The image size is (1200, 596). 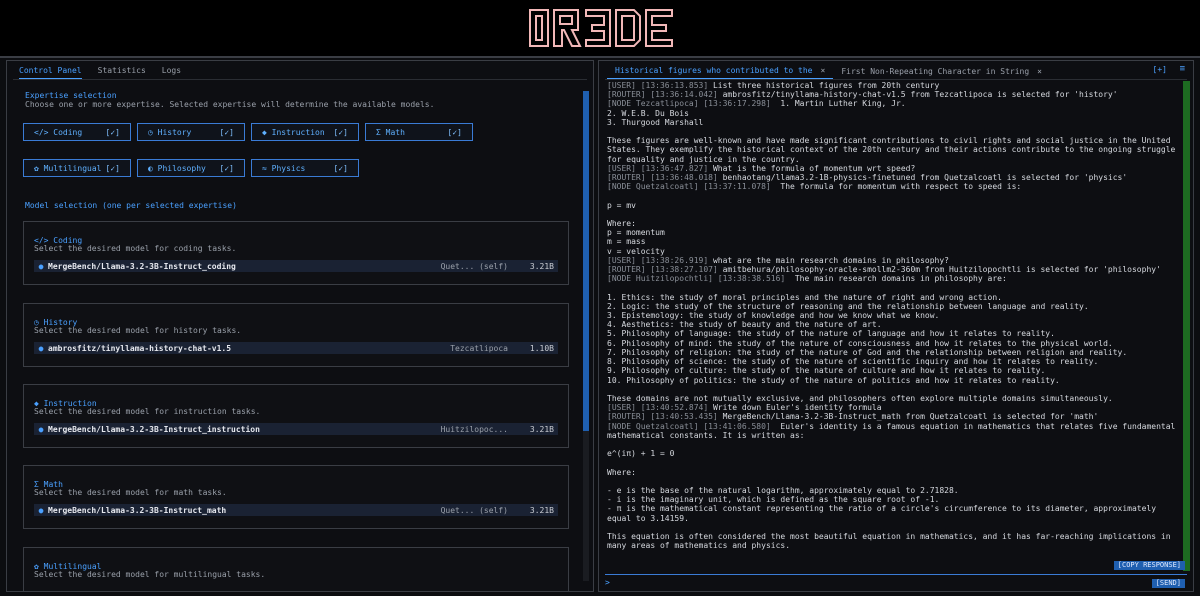 I want to click on chat-tab-divider, so click(x=896, y=79).